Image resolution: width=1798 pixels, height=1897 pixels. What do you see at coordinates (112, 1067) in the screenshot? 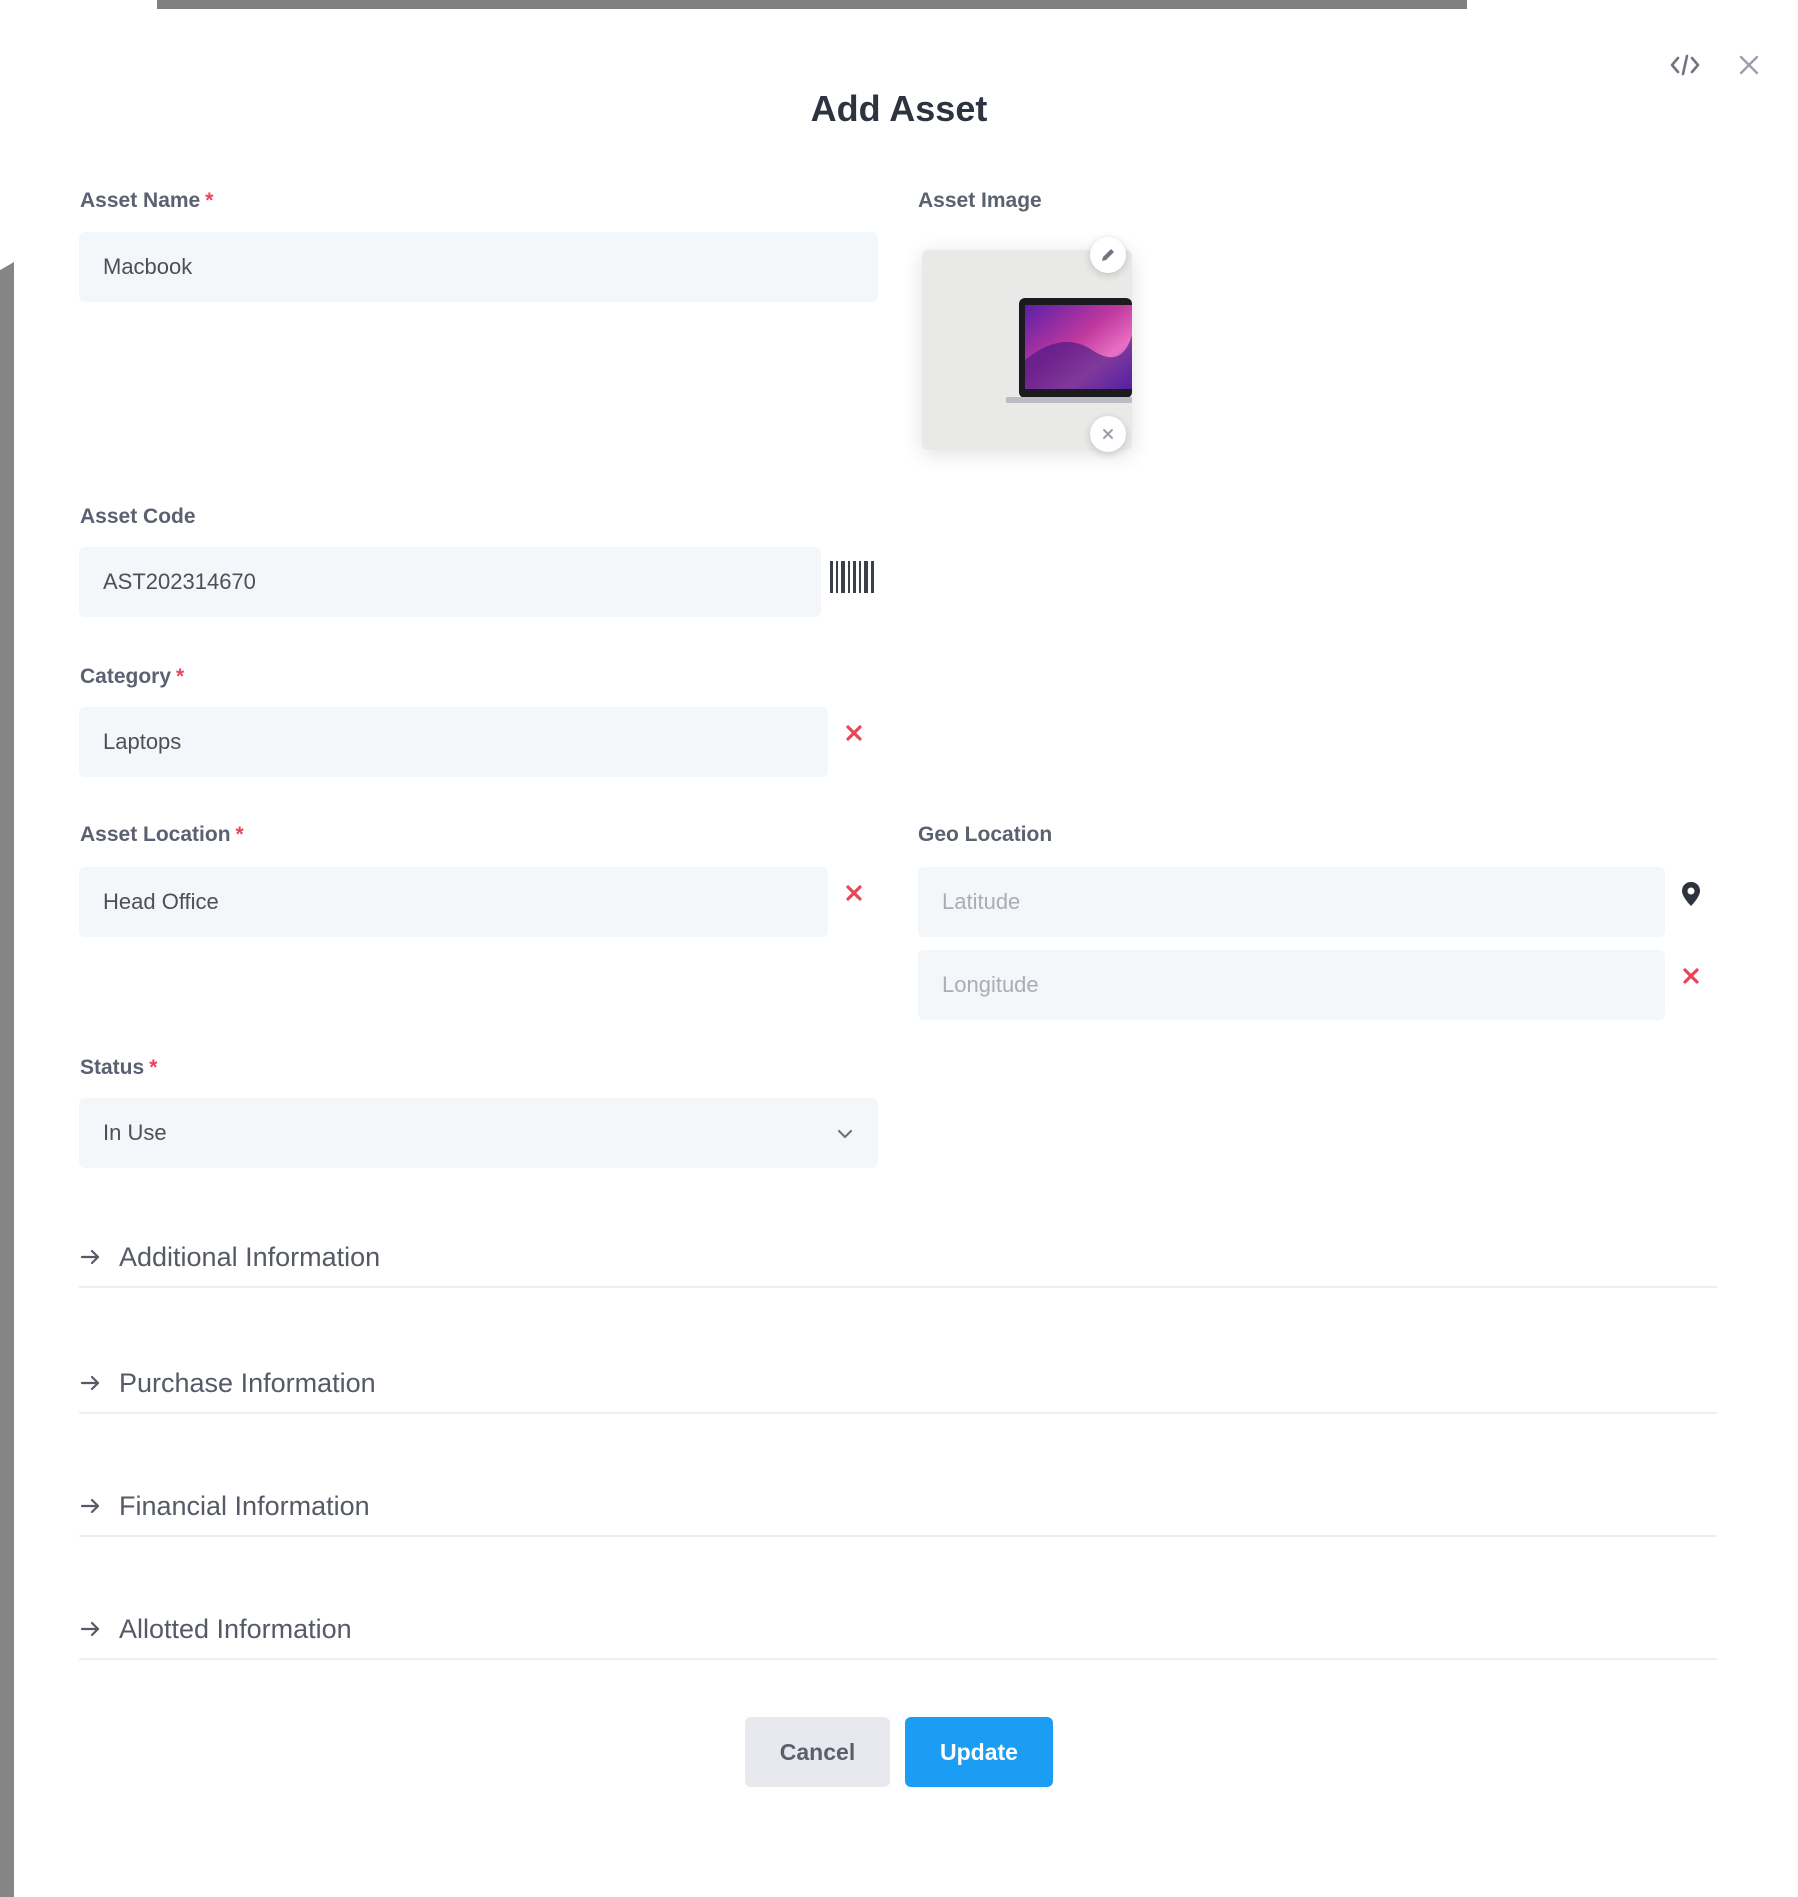
I see `status-label-text: Status` at bounding box center [112, 1067].